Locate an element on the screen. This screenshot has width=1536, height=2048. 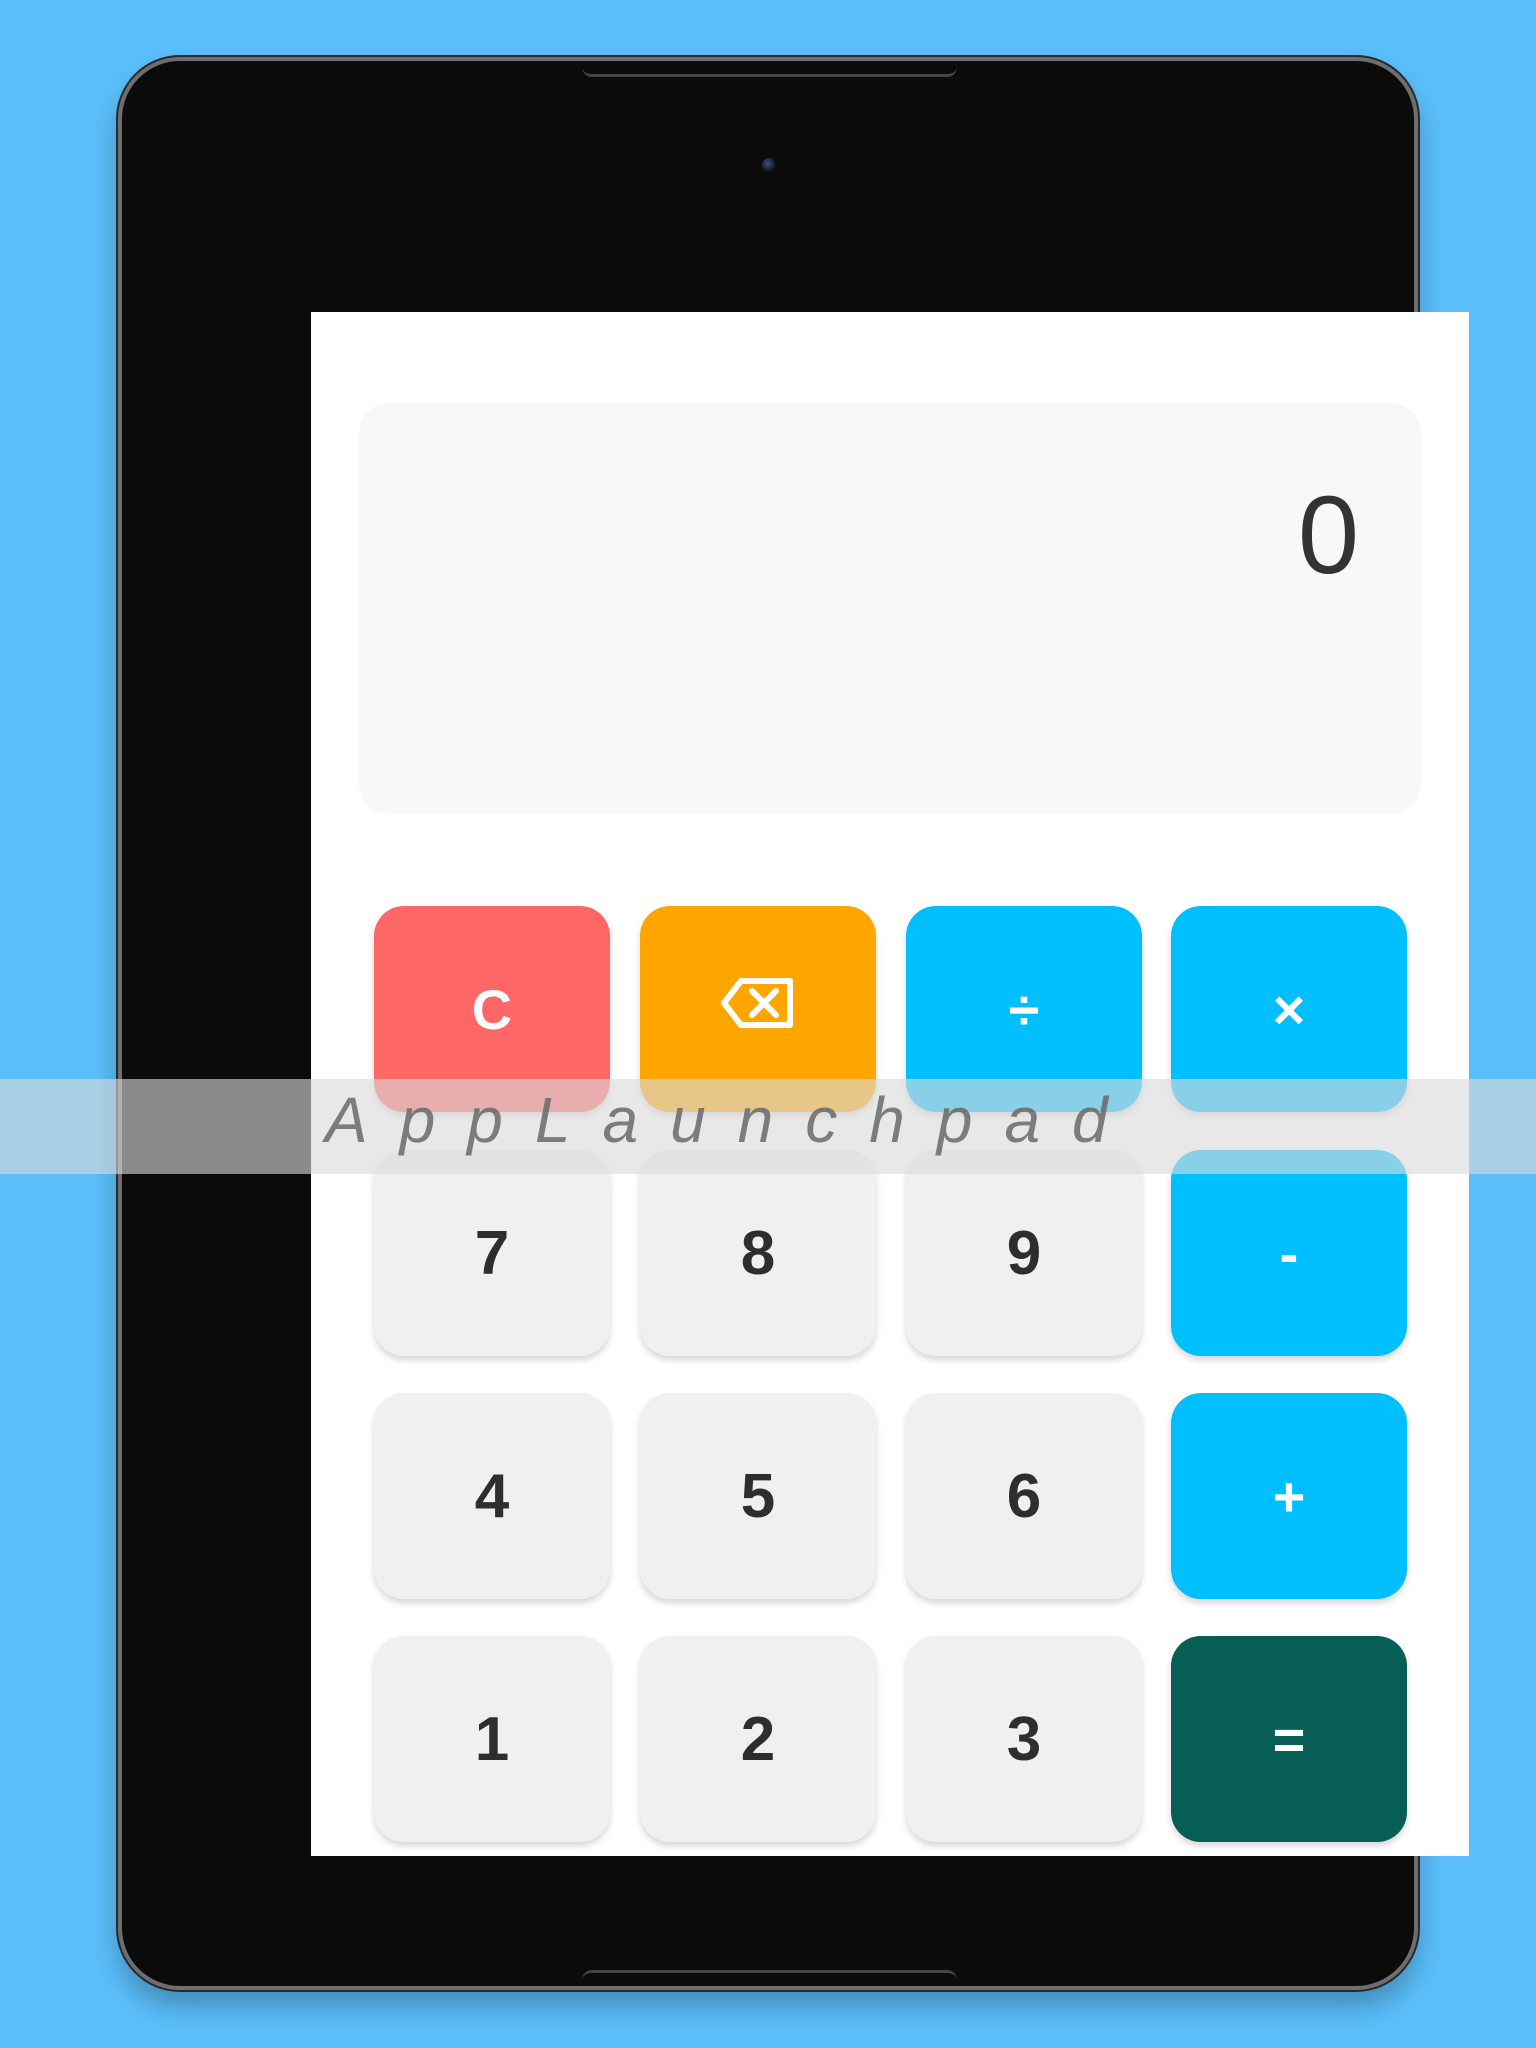
digit-2-button: 2 is located at coordinates (758, 1739).